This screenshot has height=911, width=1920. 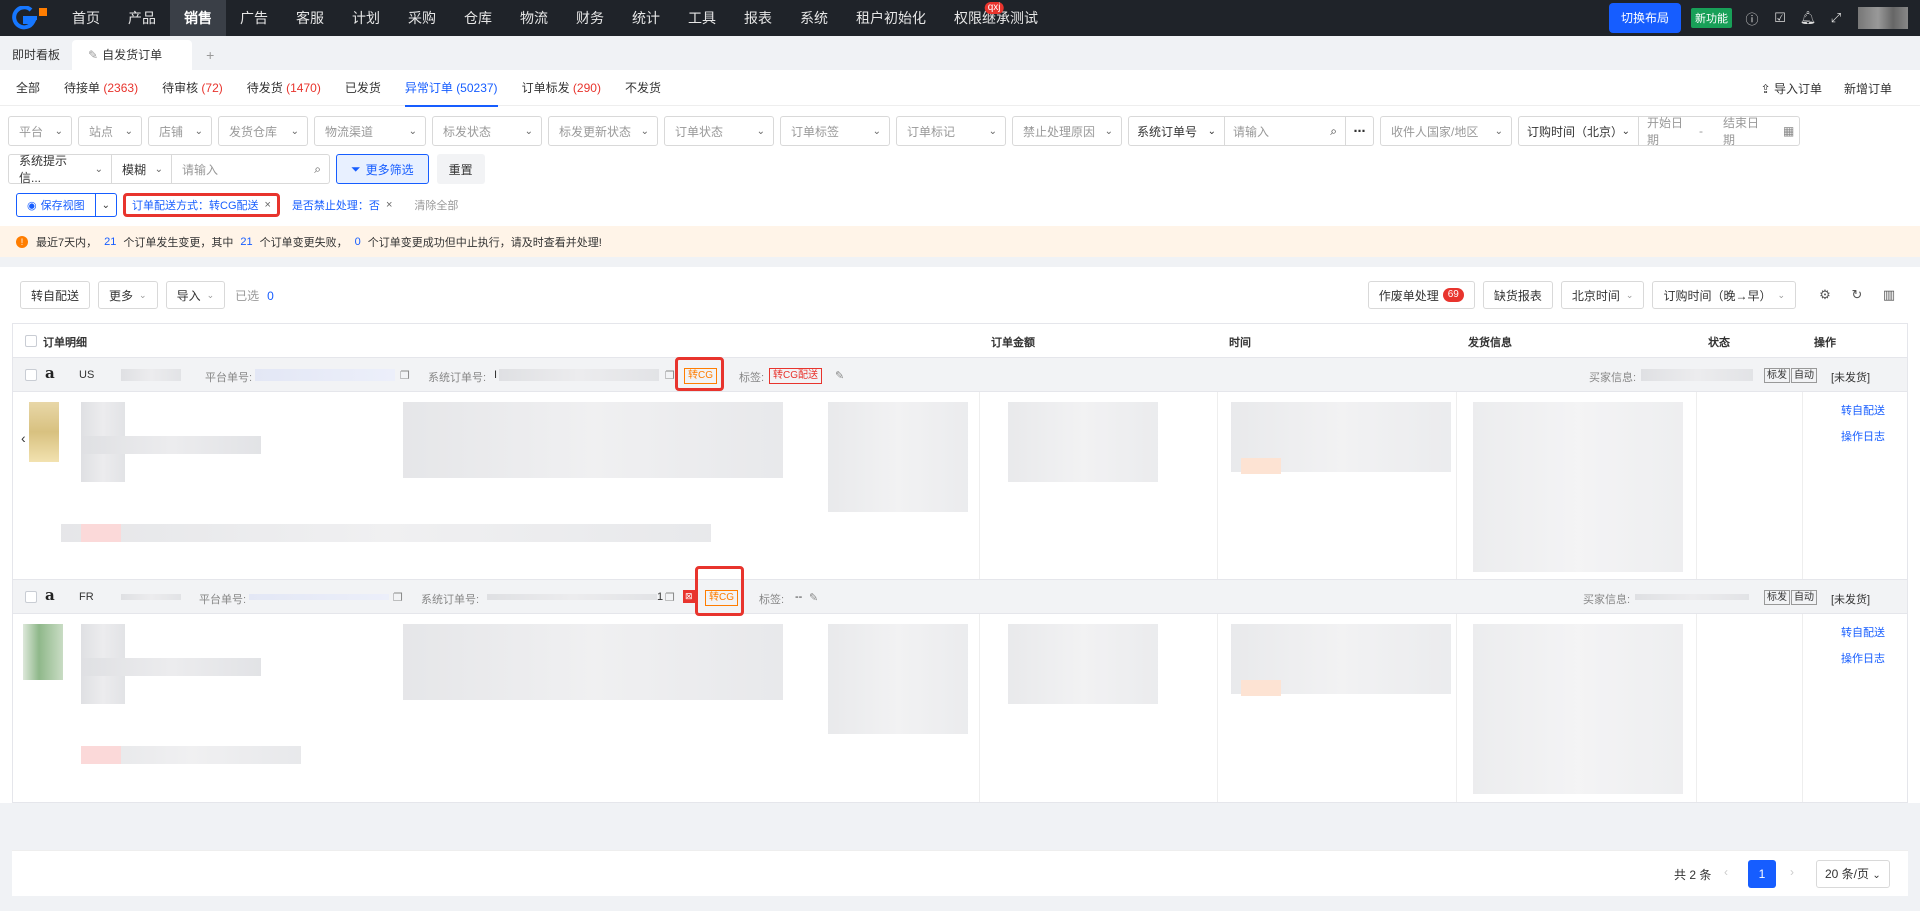 I want to click on fullscreen-icon: ⤢, so click(x=1836, y=18).